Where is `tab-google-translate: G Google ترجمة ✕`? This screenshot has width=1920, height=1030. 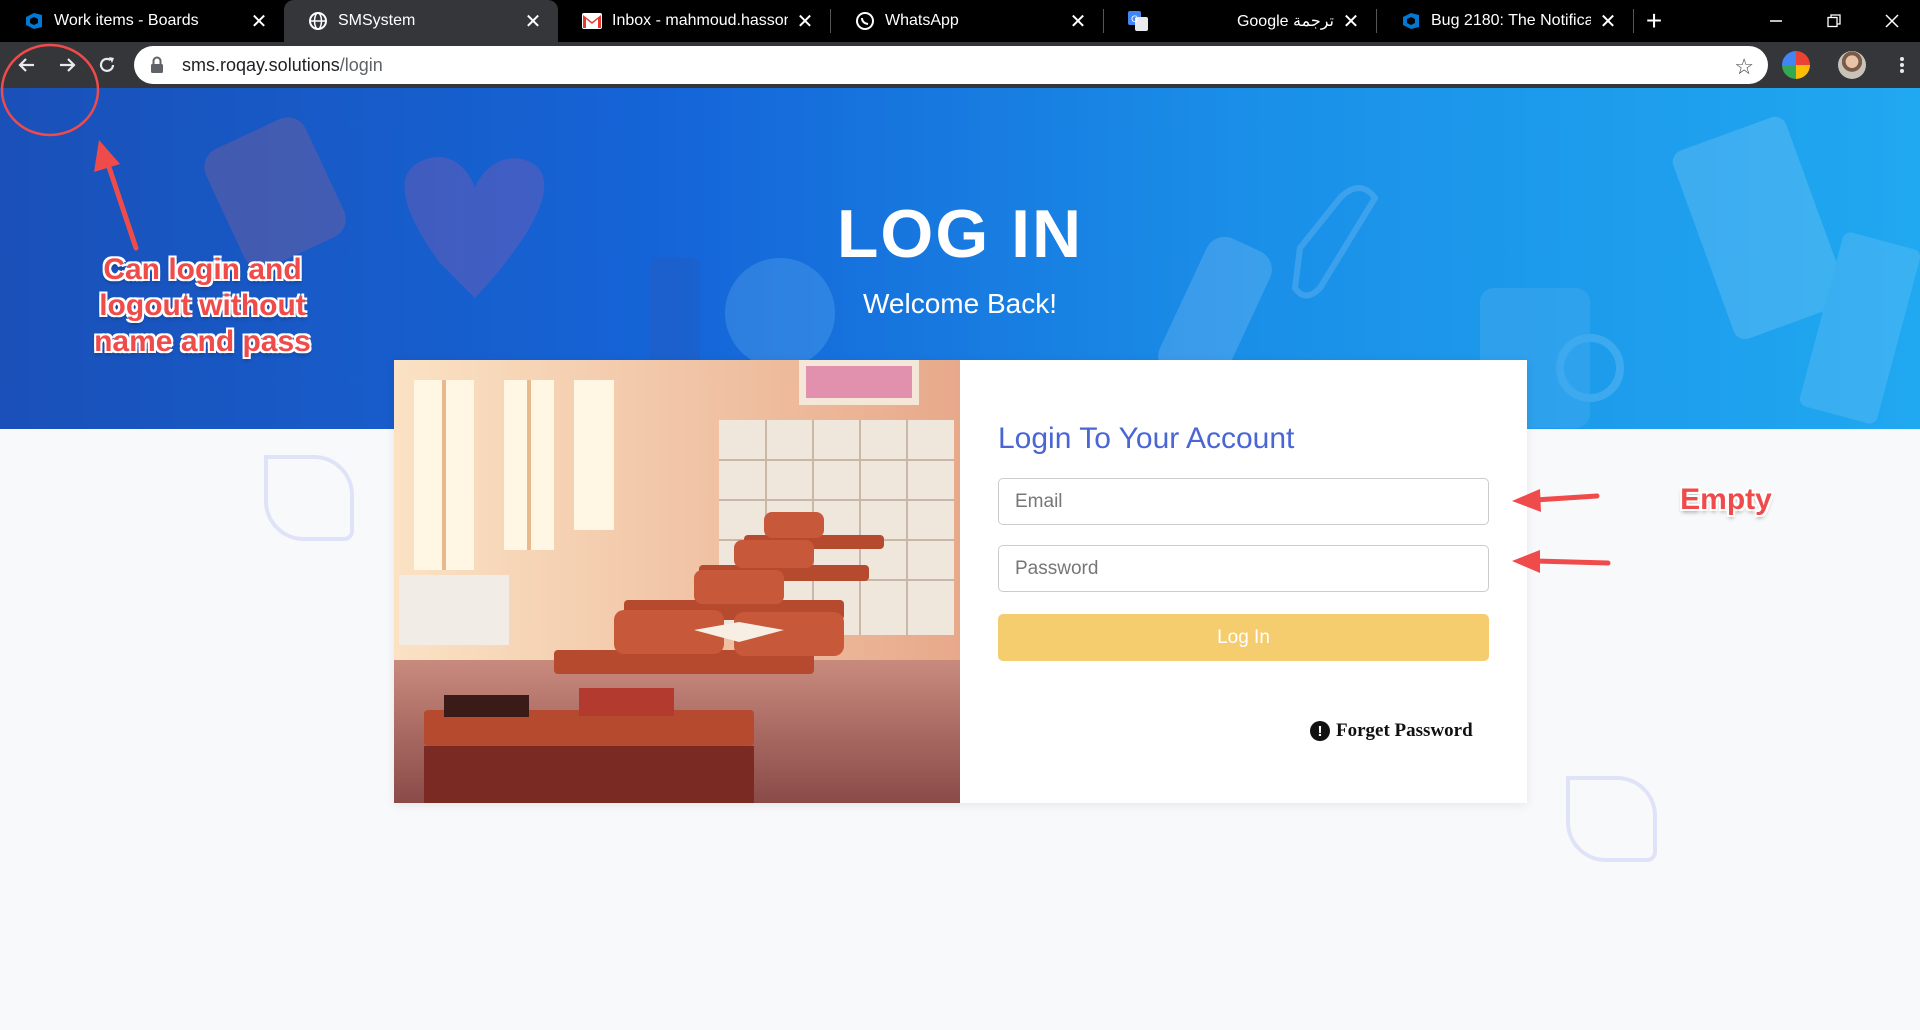 tab-google-translate: G Google ترجمة ✕ is located at coordinates (1240, 21).